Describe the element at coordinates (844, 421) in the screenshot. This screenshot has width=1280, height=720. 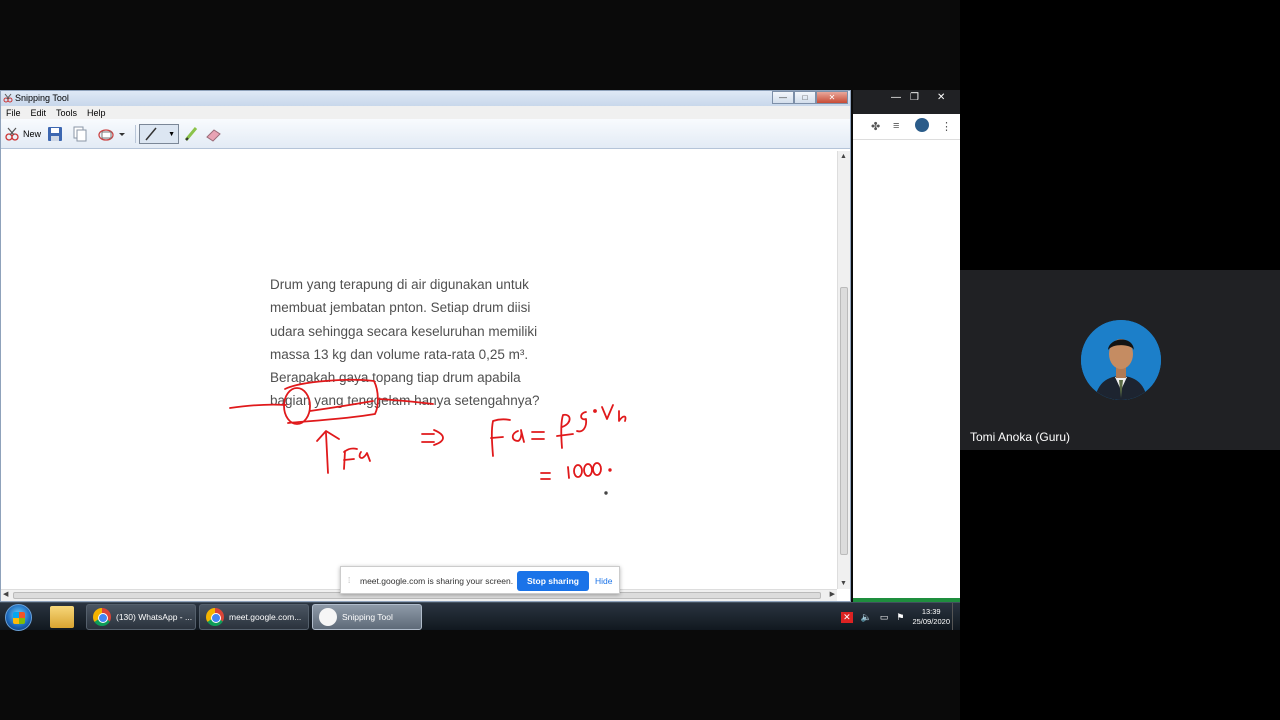
I see `scroll-thumb` at that location.